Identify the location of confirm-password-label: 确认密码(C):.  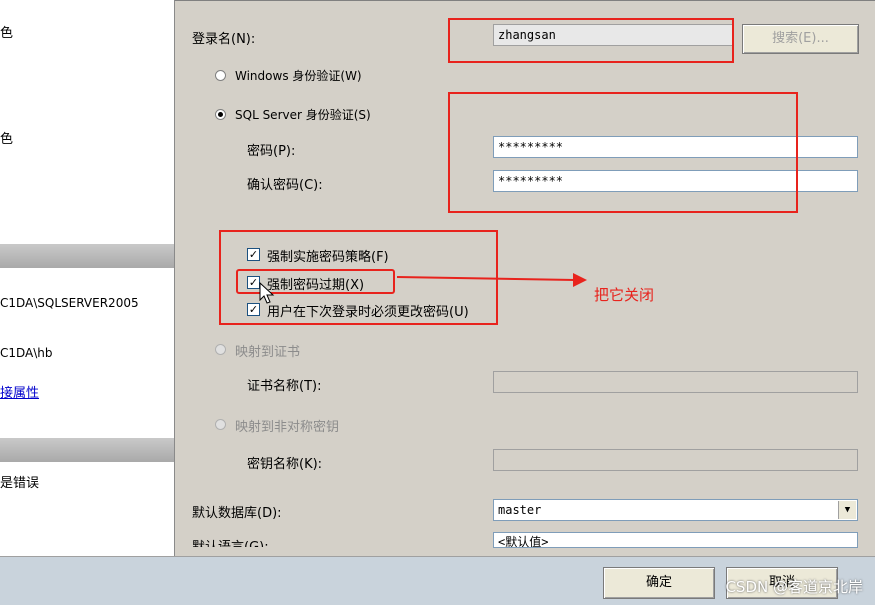
(285, 185).